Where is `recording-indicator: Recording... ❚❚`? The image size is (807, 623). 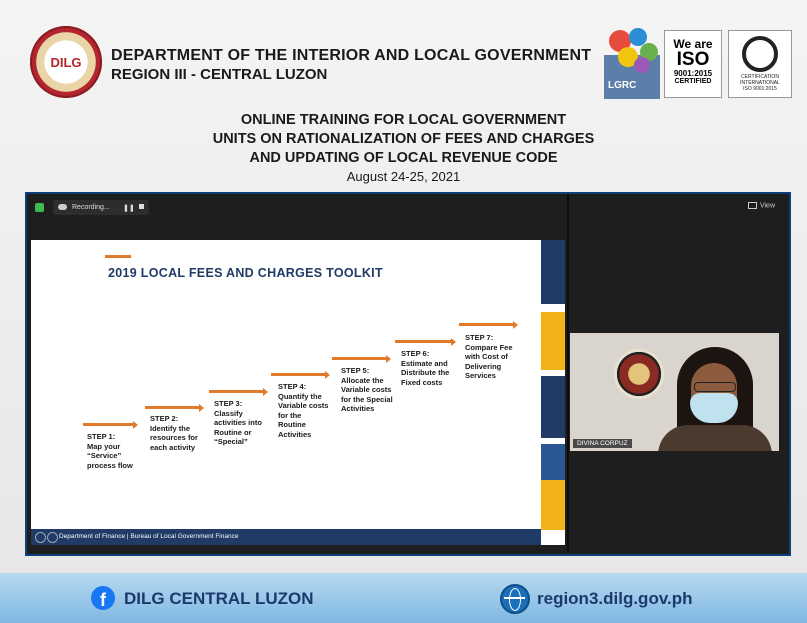 recording-indicator: Recording... ❚❚ is located at coordinates (101, 207).